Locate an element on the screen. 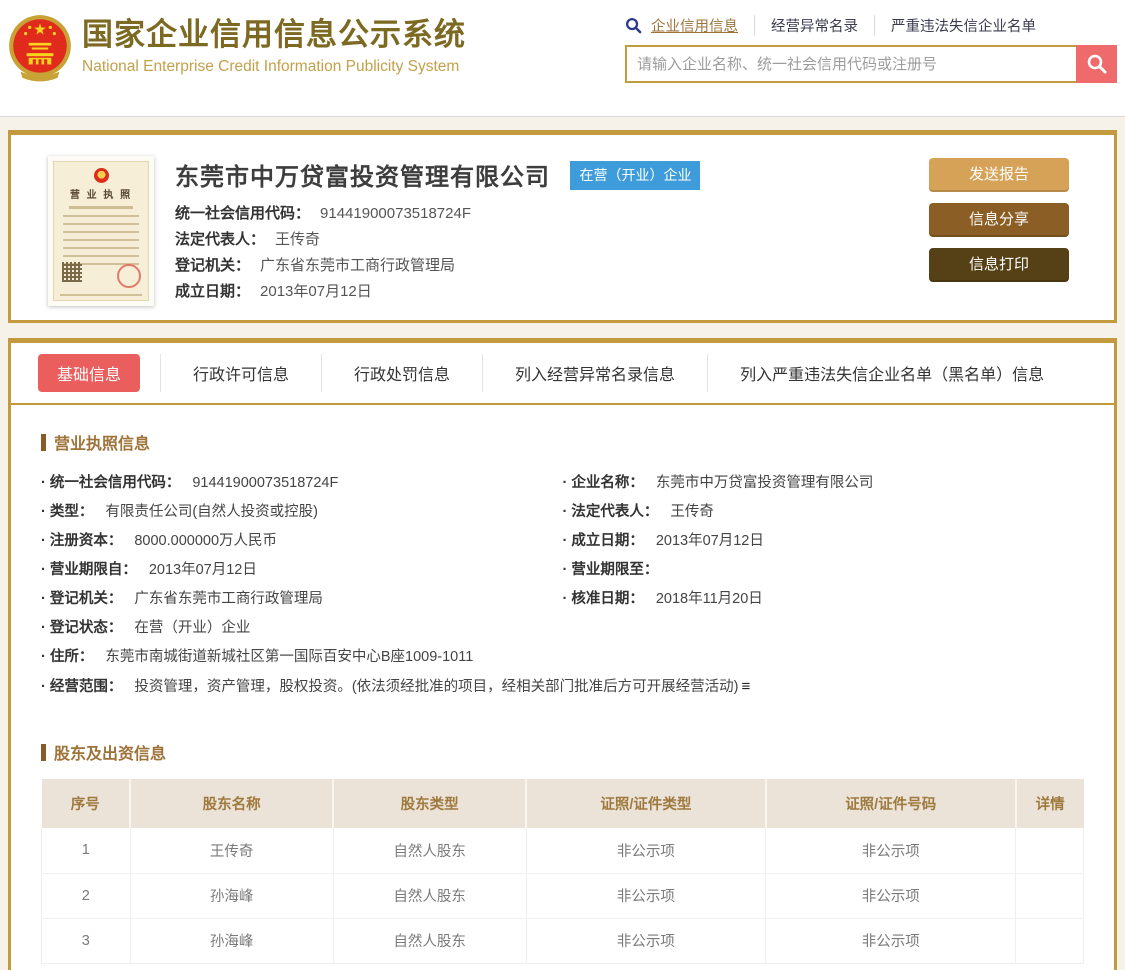  detail-label: · 类型： is located at coordinates (67, 512).